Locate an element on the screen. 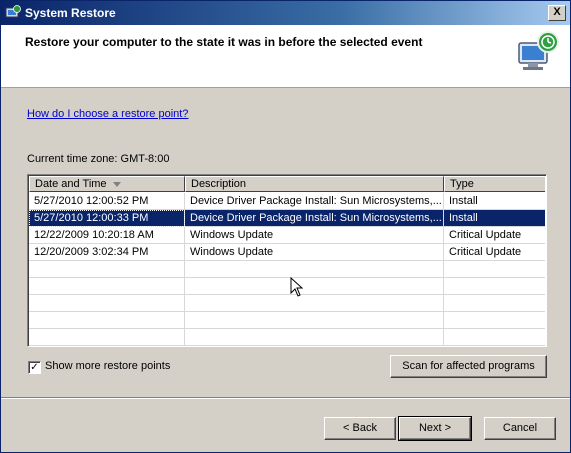 The height and width of the screenshot is (453, 571). column-header-description-label: Description is located at coordinates (219, 184).